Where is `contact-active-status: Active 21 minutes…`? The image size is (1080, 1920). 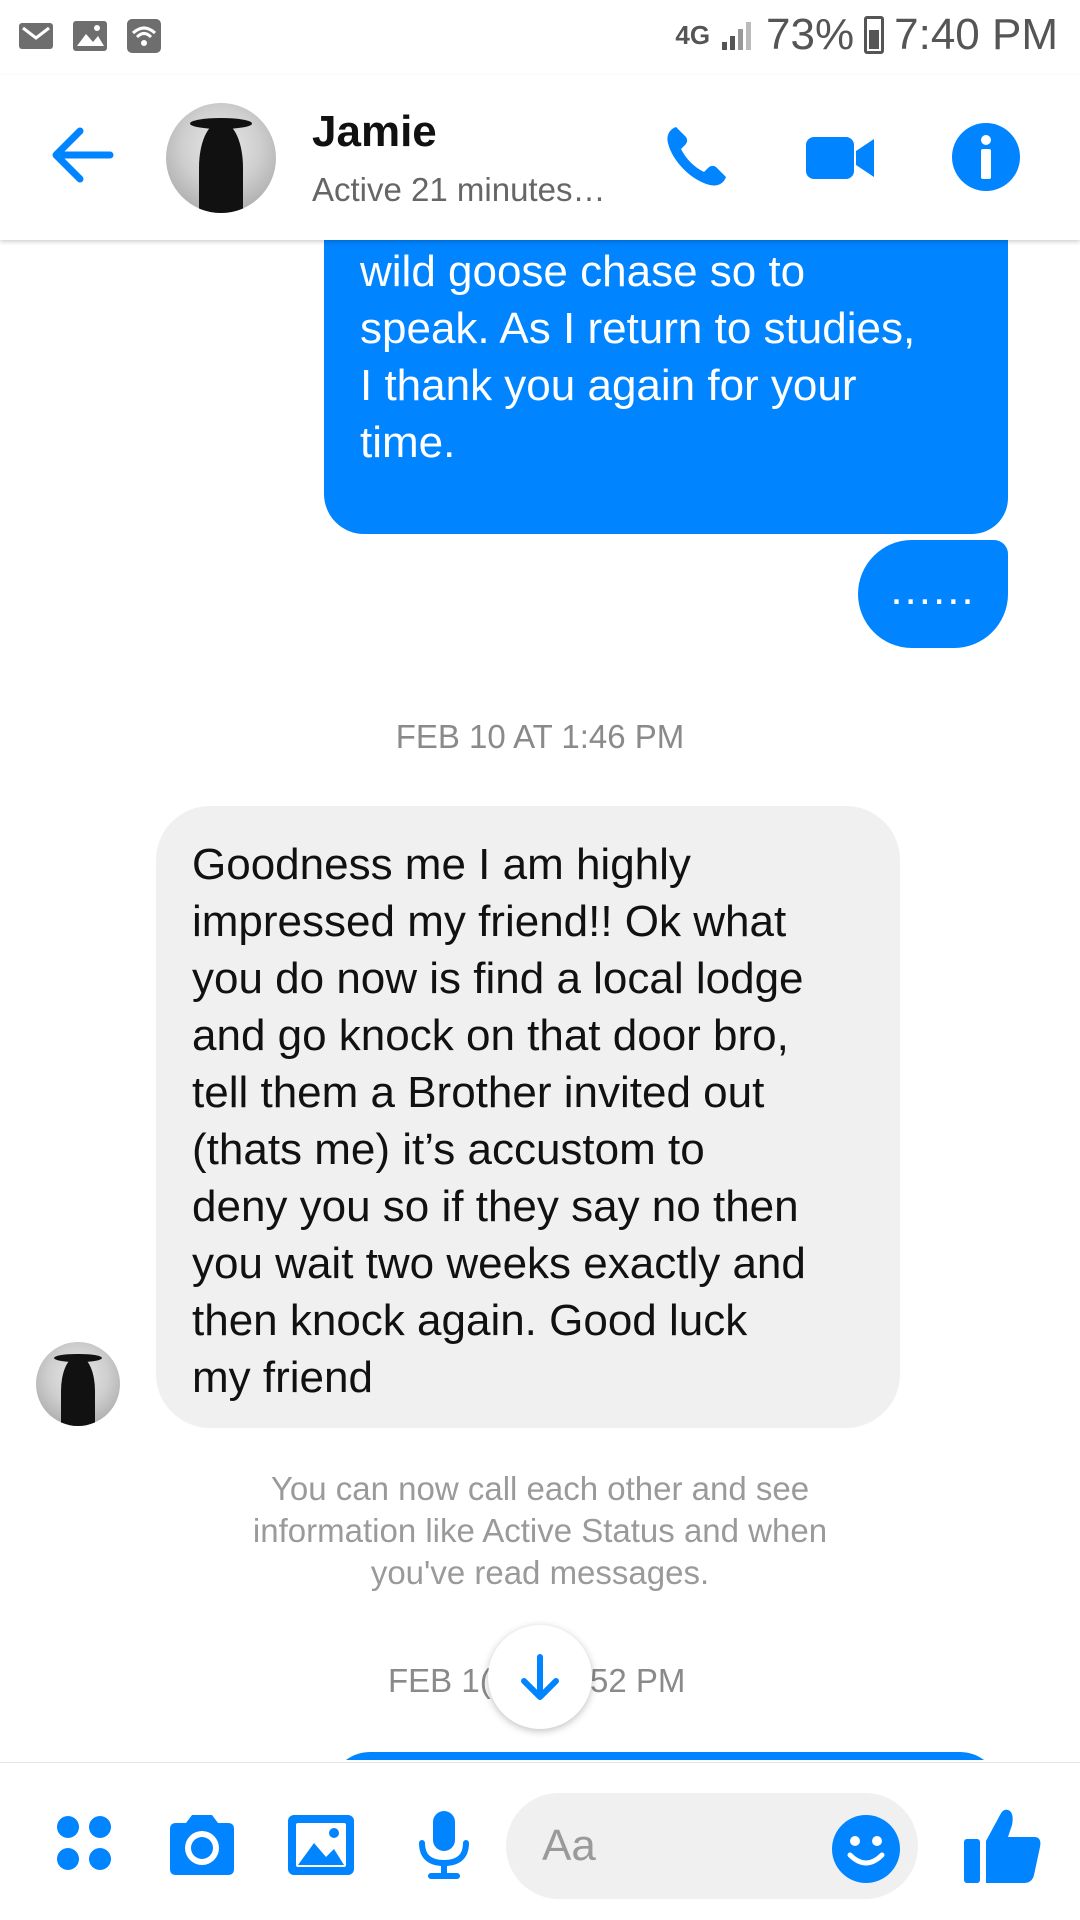
contact-active-status: Active 21 minutes… is located at coordinates (459, 189).